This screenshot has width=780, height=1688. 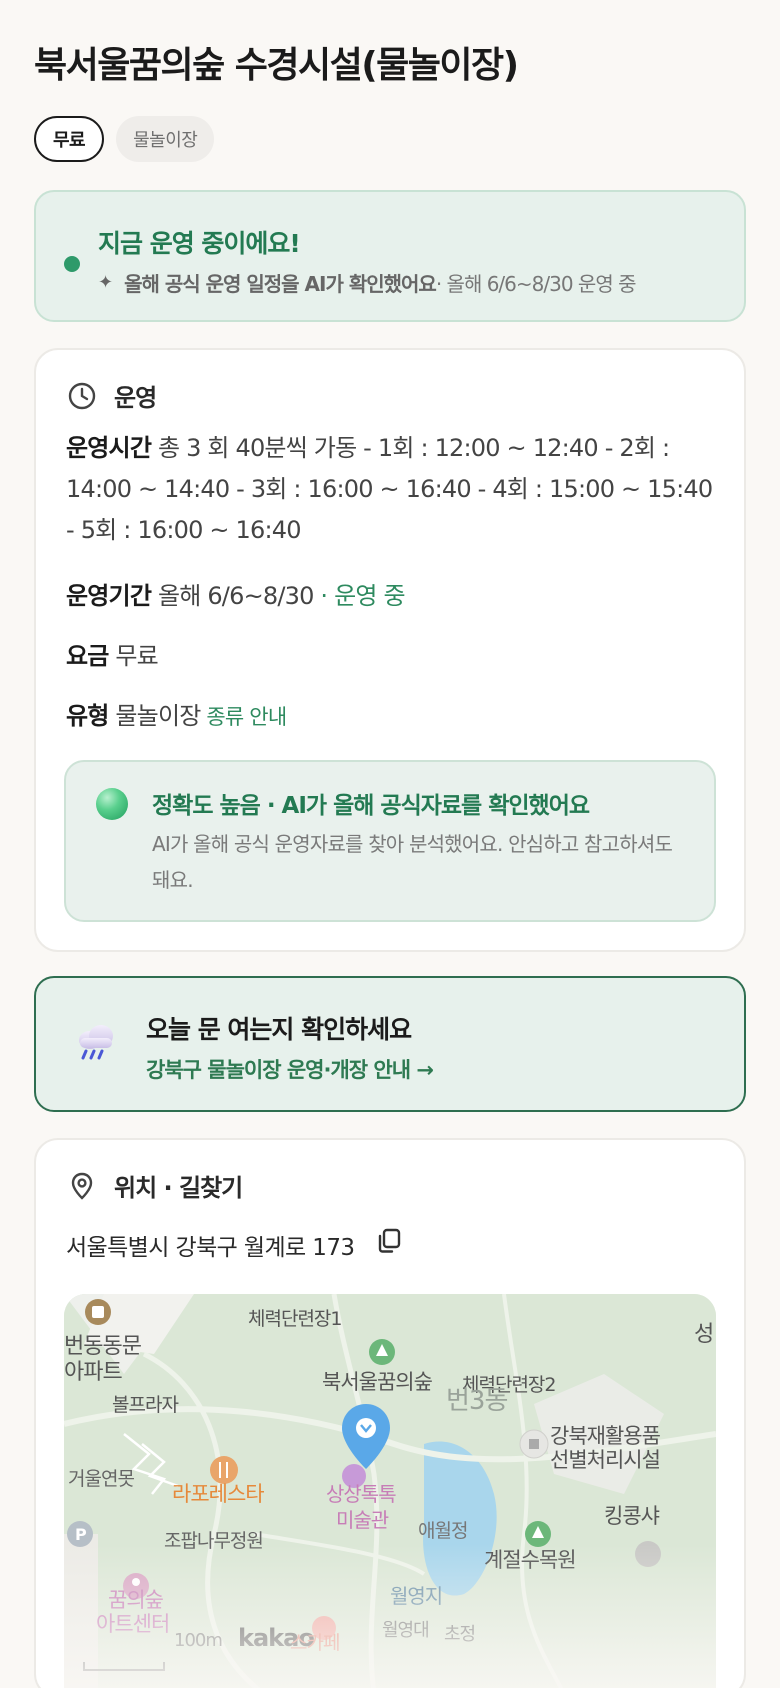 What do you see at coordinates (460, 1634) in the screenshot?
I see `map-label: 초정` at bounding box center [460, 1634].